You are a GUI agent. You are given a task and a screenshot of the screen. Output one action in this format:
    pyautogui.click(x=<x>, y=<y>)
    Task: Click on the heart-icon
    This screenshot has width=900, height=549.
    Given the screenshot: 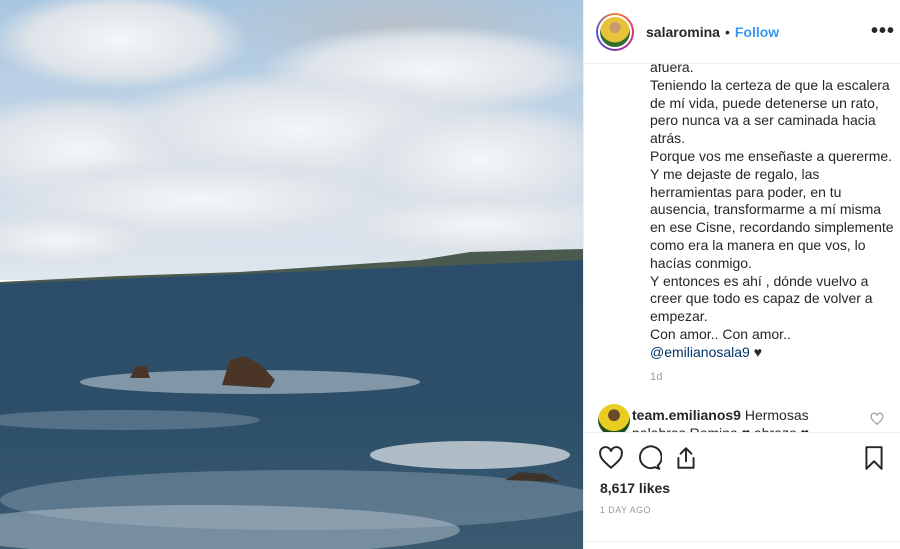 What is the action you would take?
    pyautogui.click(x=611, y=458)
    